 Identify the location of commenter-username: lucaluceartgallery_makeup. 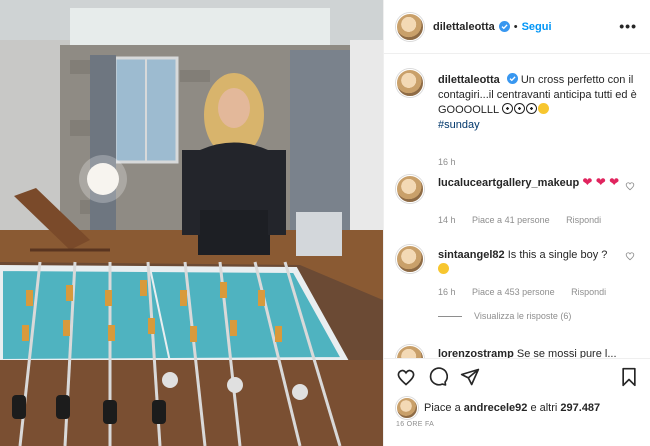
(508, 183).